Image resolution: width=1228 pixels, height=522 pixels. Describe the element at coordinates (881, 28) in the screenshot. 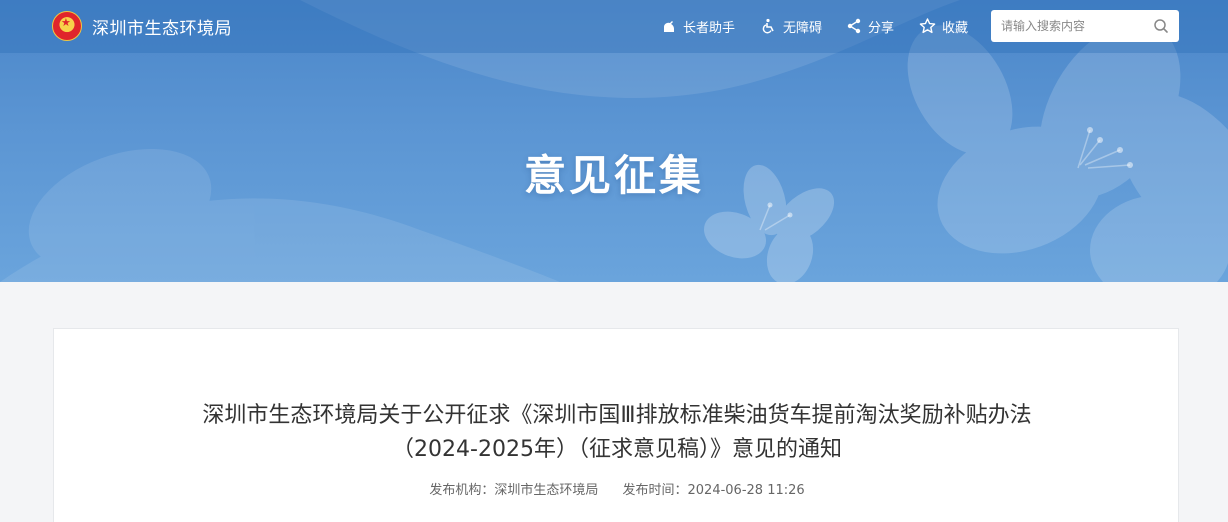

I see `tool-share-label: 分享` at that location.